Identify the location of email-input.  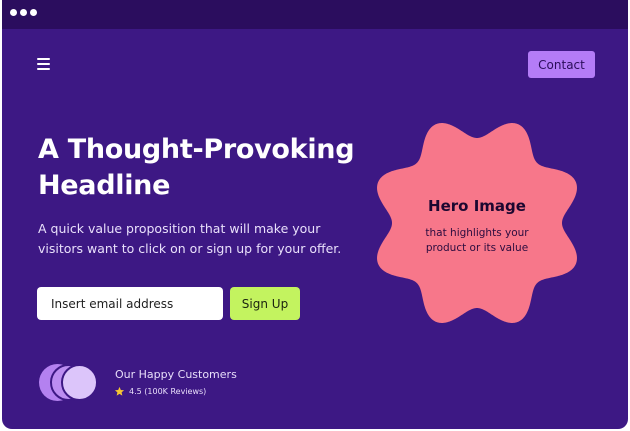
(130, 303).